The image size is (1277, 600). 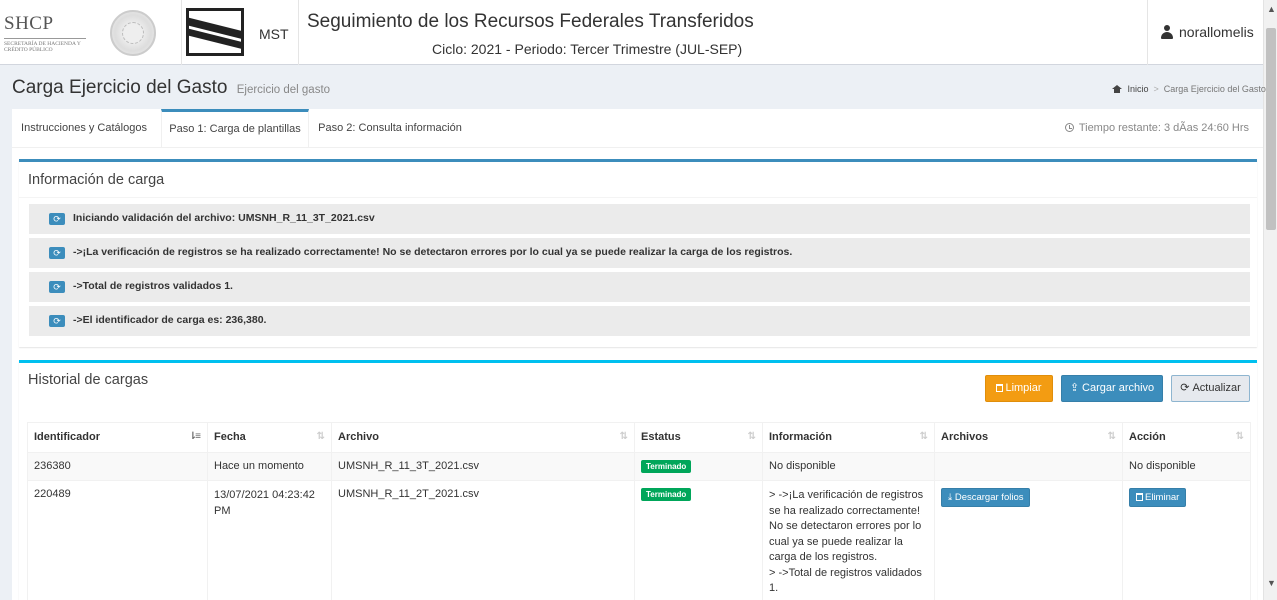 What do you see at coordinates (117, 540) in the screenshot?
I see `cell-id: 220489` at bounding box center [117, 540].